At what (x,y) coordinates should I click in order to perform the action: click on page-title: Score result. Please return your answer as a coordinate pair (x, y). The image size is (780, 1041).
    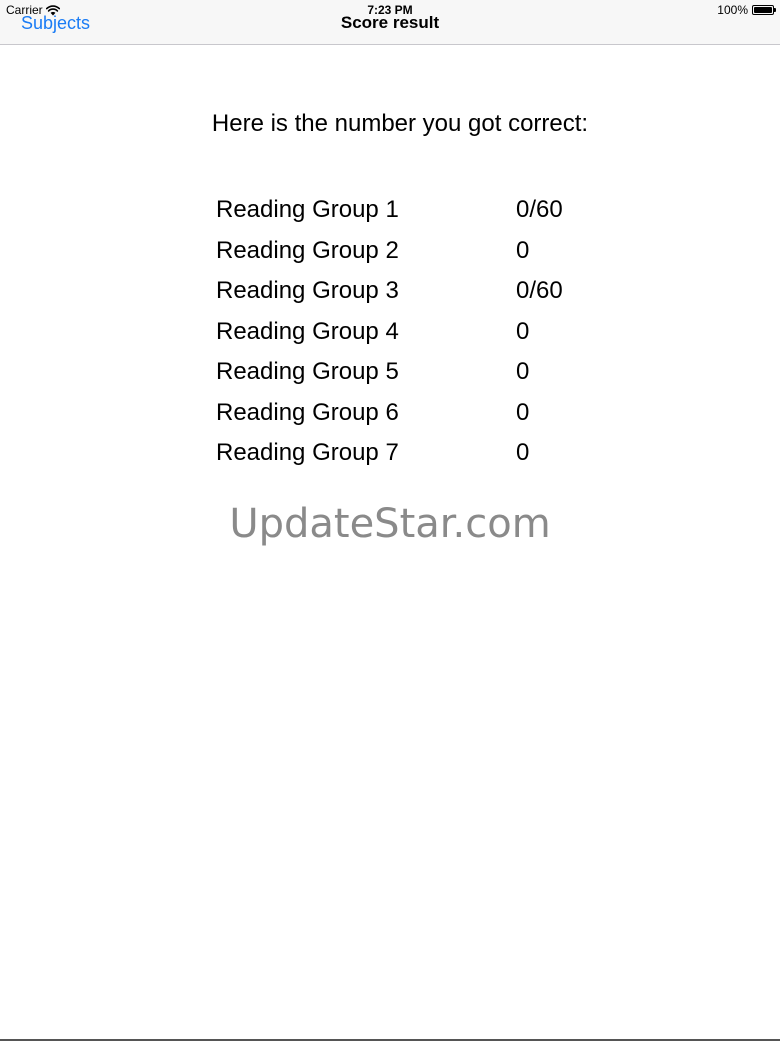
    Looking at the image, I should click on (390, 22).